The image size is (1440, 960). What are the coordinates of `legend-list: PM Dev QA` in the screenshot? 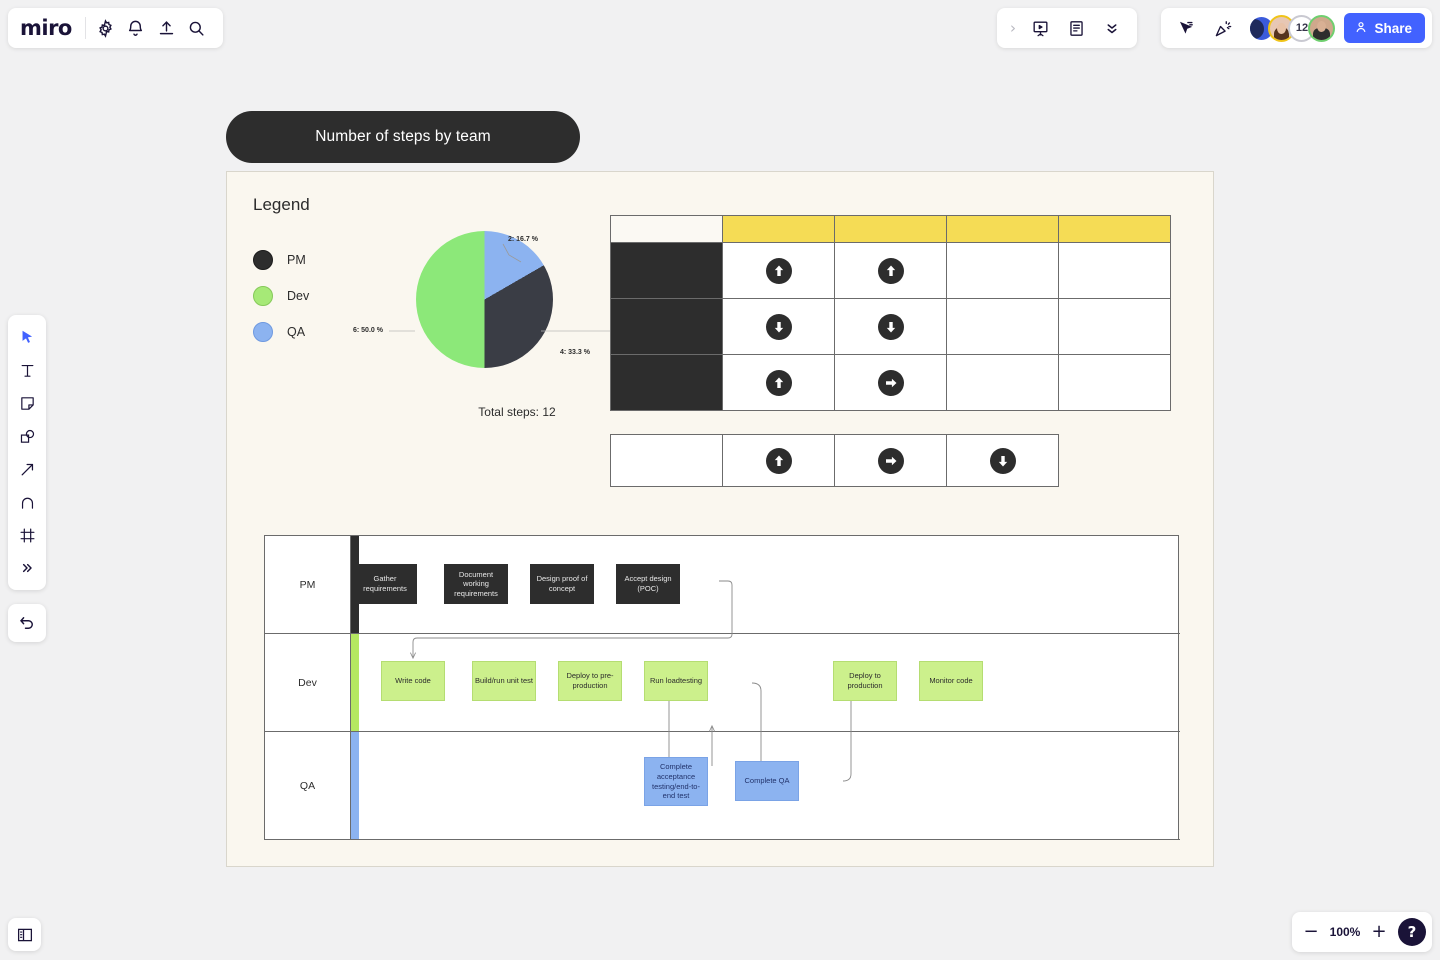 It's located at (281, 296).